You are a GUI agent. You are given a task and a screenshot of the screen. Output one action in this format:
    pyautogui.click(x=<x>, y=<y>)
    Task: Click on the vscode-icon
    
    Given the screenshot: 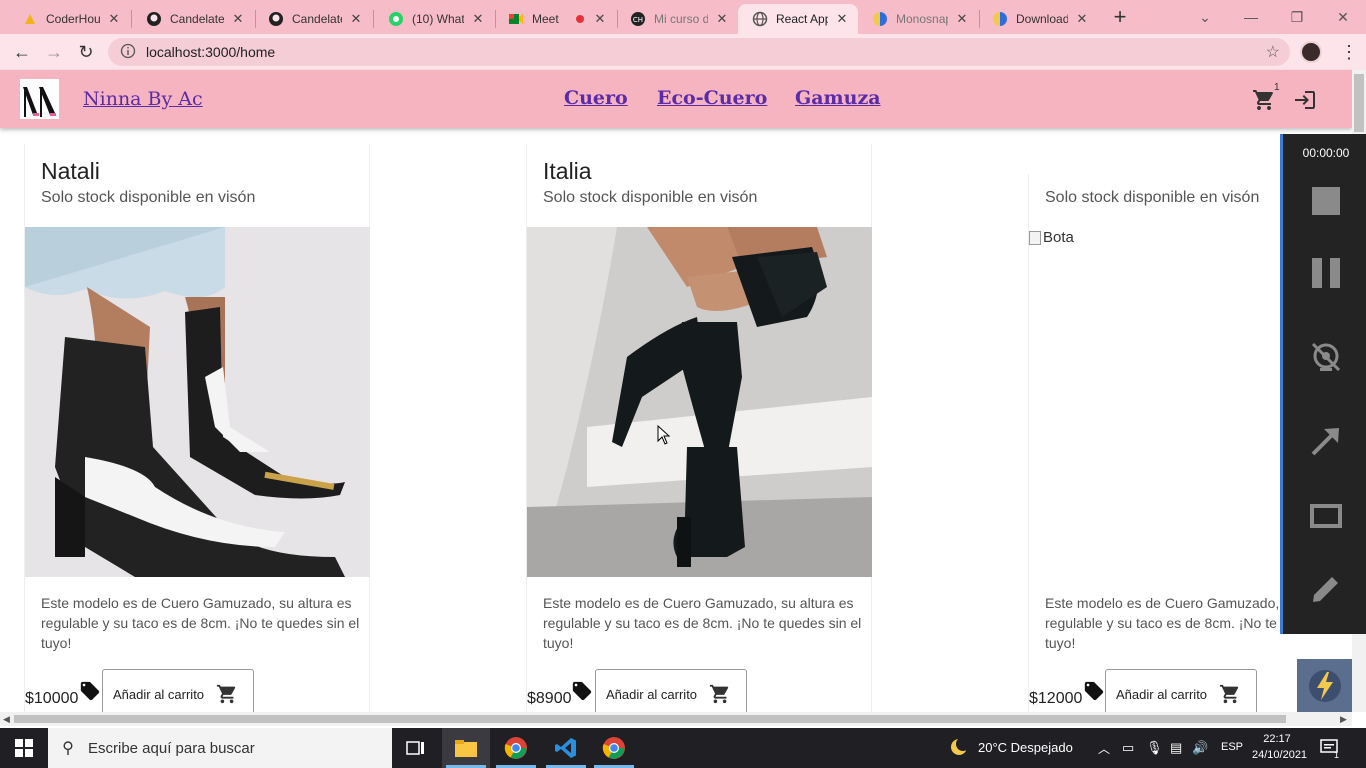 What is the action you would take?
    pyautogui.click(x=566, y=748)
    